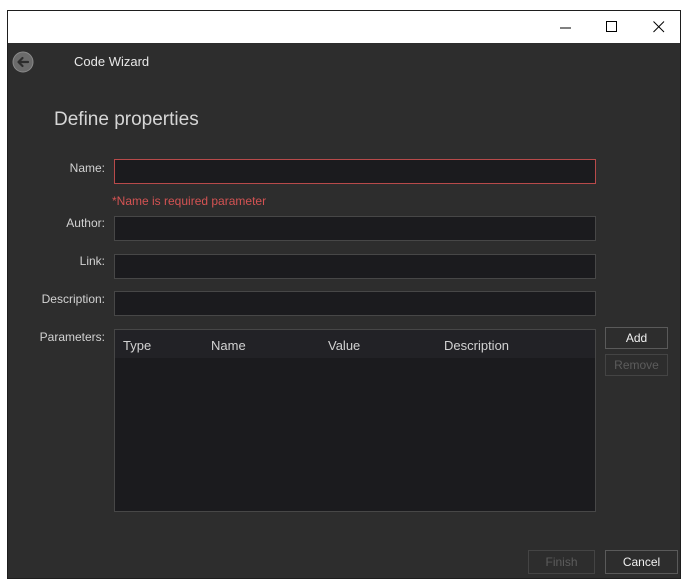  What do you see at coordinates (355, 228) in the screenshot?
I see `author-input` at bounding box center [355, 228].